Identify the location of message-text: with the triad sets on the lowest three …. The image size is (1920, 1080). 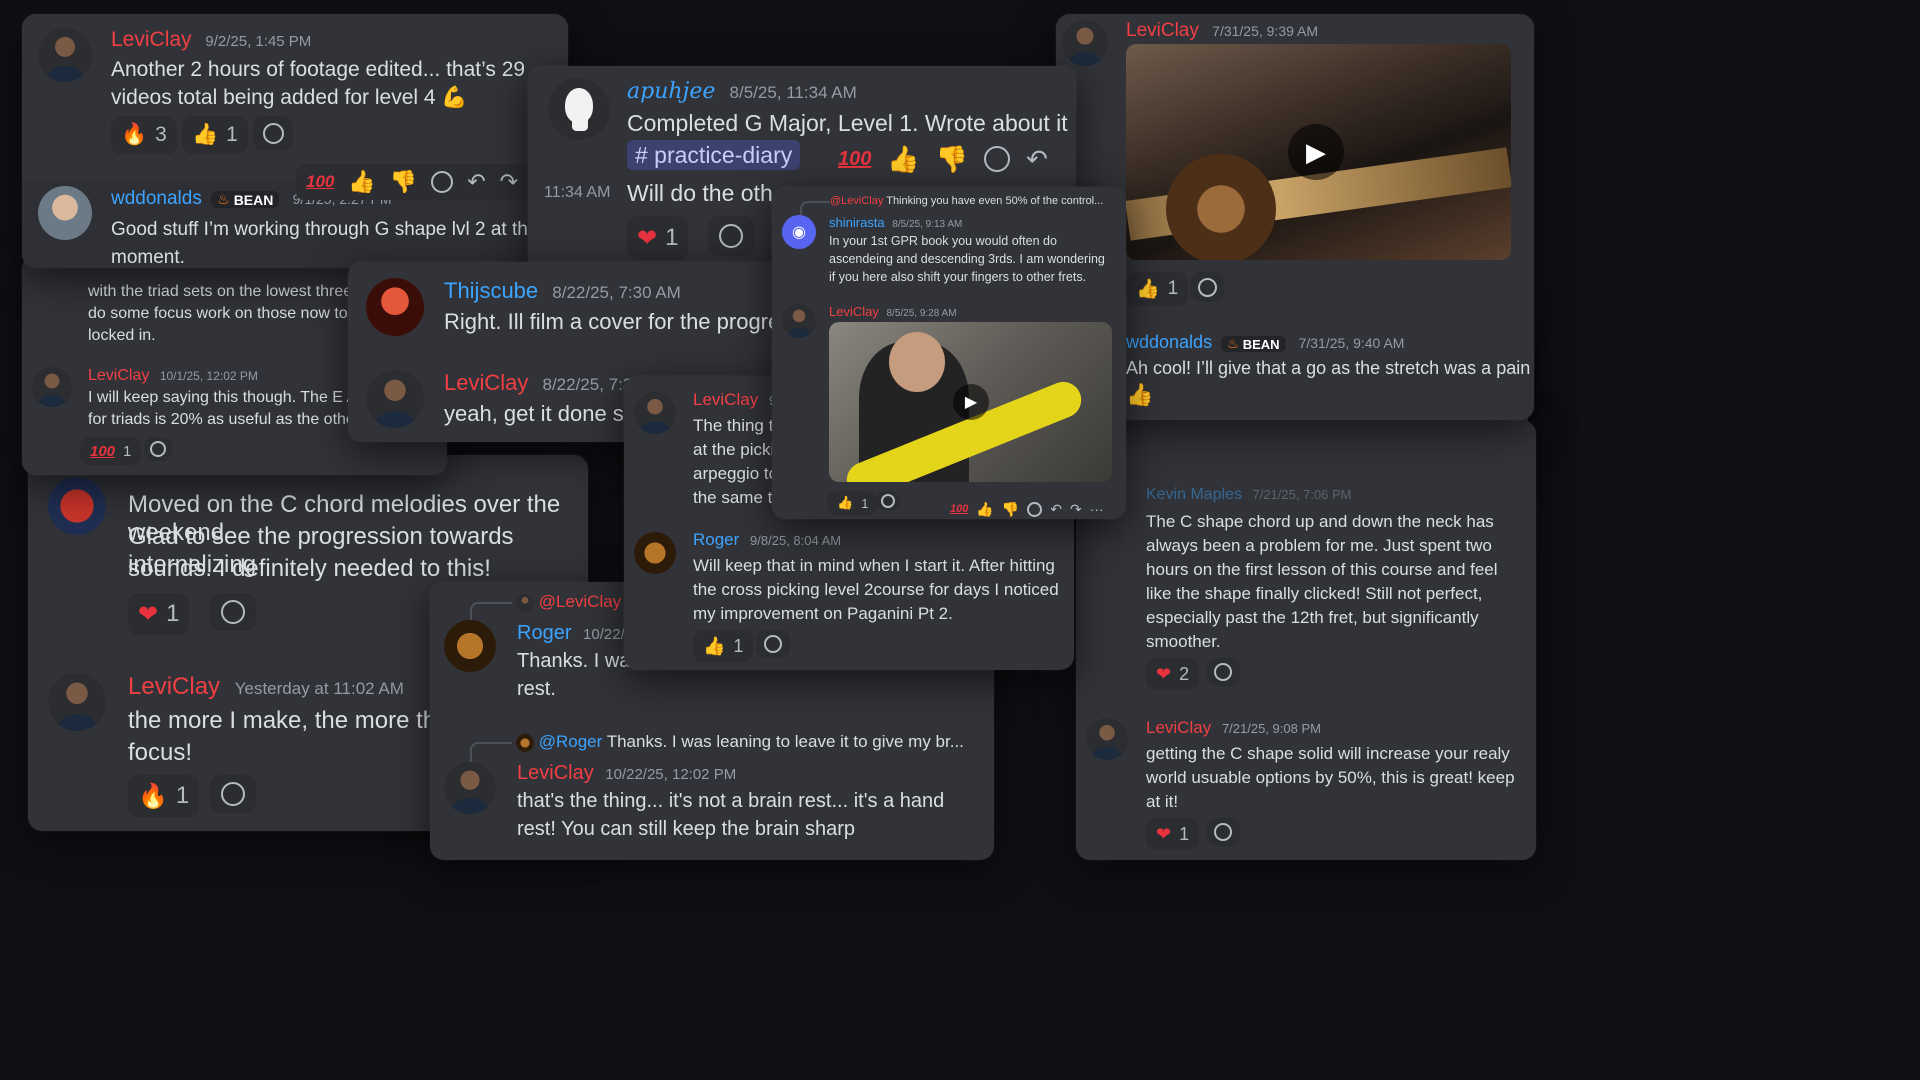
(229, 313).